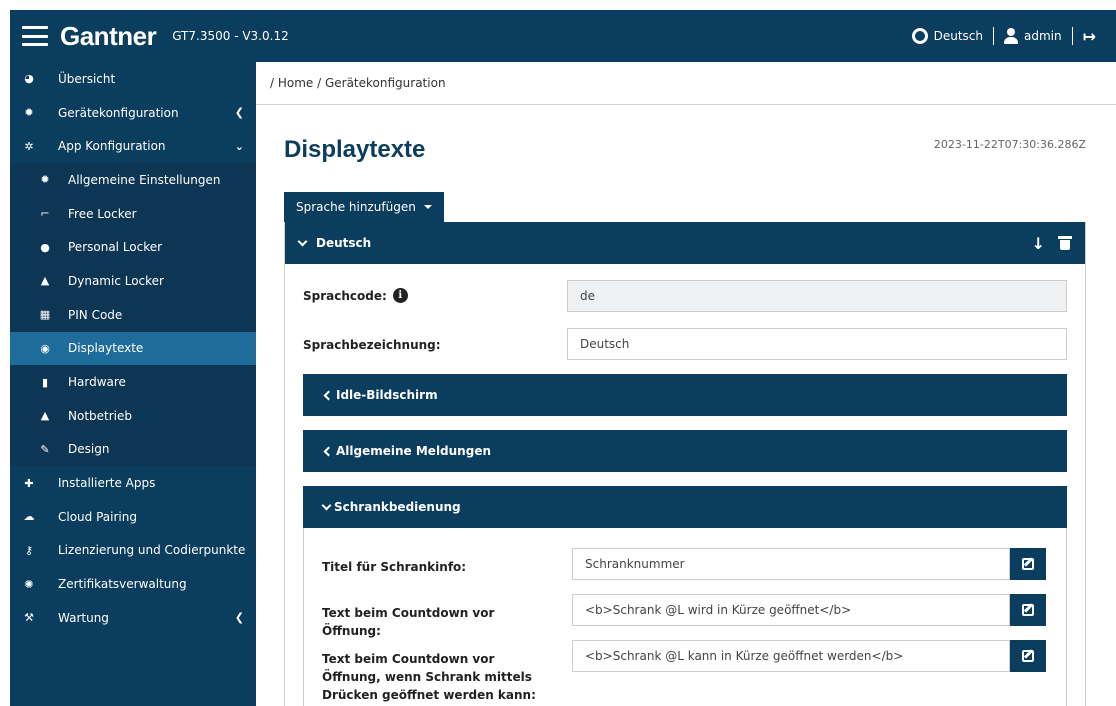 The width and height of the screenshot is (1116, 706). I want to click on countdown-text-label: Text beim Countdown vor Öffnung:, so click(408, 622).